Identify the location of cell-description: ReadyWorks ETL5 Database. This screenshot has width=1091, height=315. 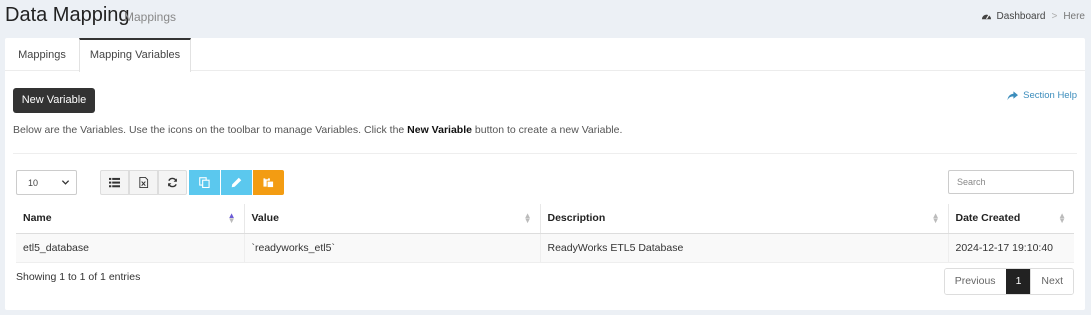
(743, 248).